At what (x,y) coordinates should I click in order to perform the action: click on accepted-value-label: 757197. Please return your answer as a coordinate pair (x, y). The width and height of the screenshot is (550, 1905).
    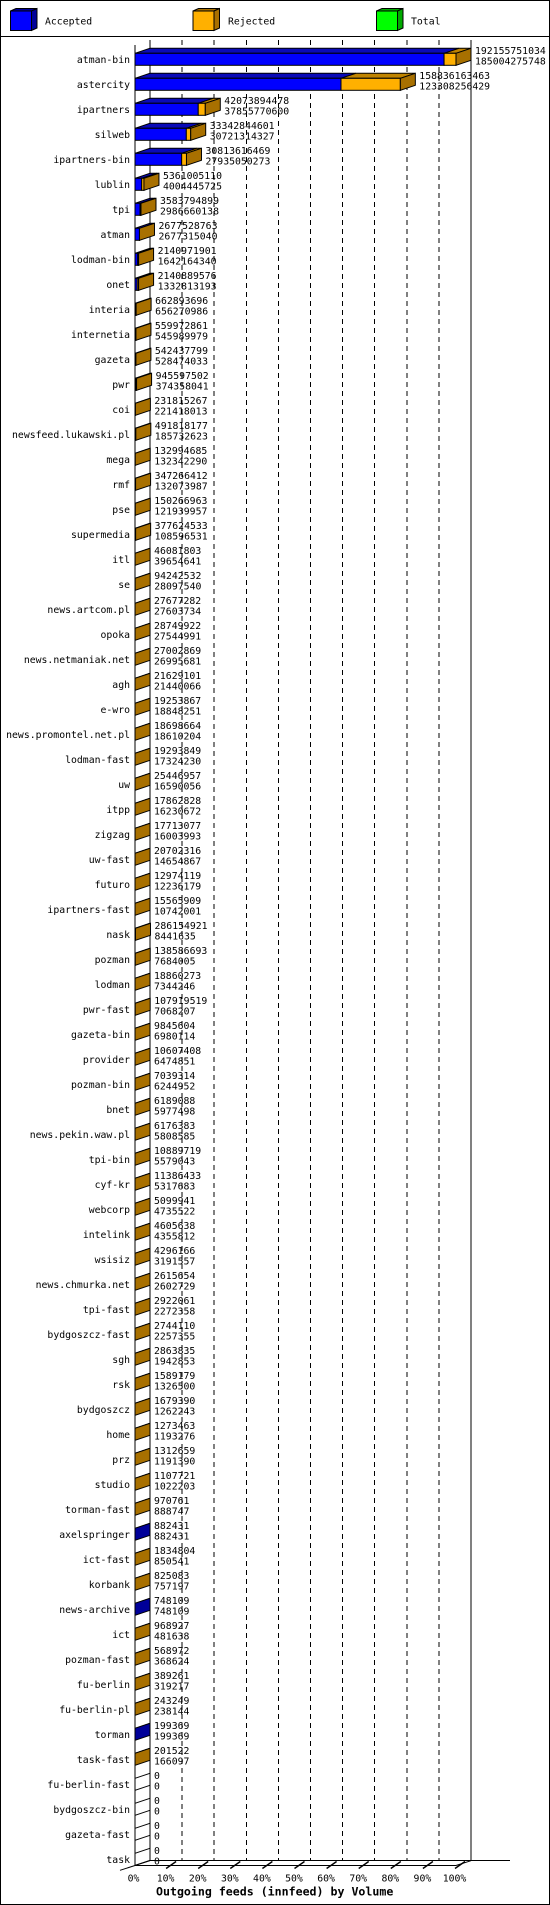
    Looking at the image, I should click on (171, 1587).